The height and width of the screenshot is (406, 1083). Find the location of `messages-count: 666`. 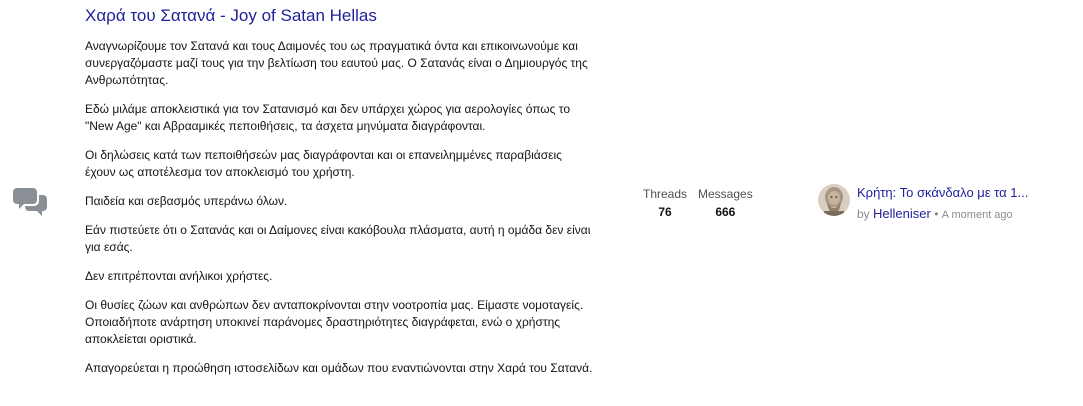

messages-count: 666 is located at coordinates (725, 212).